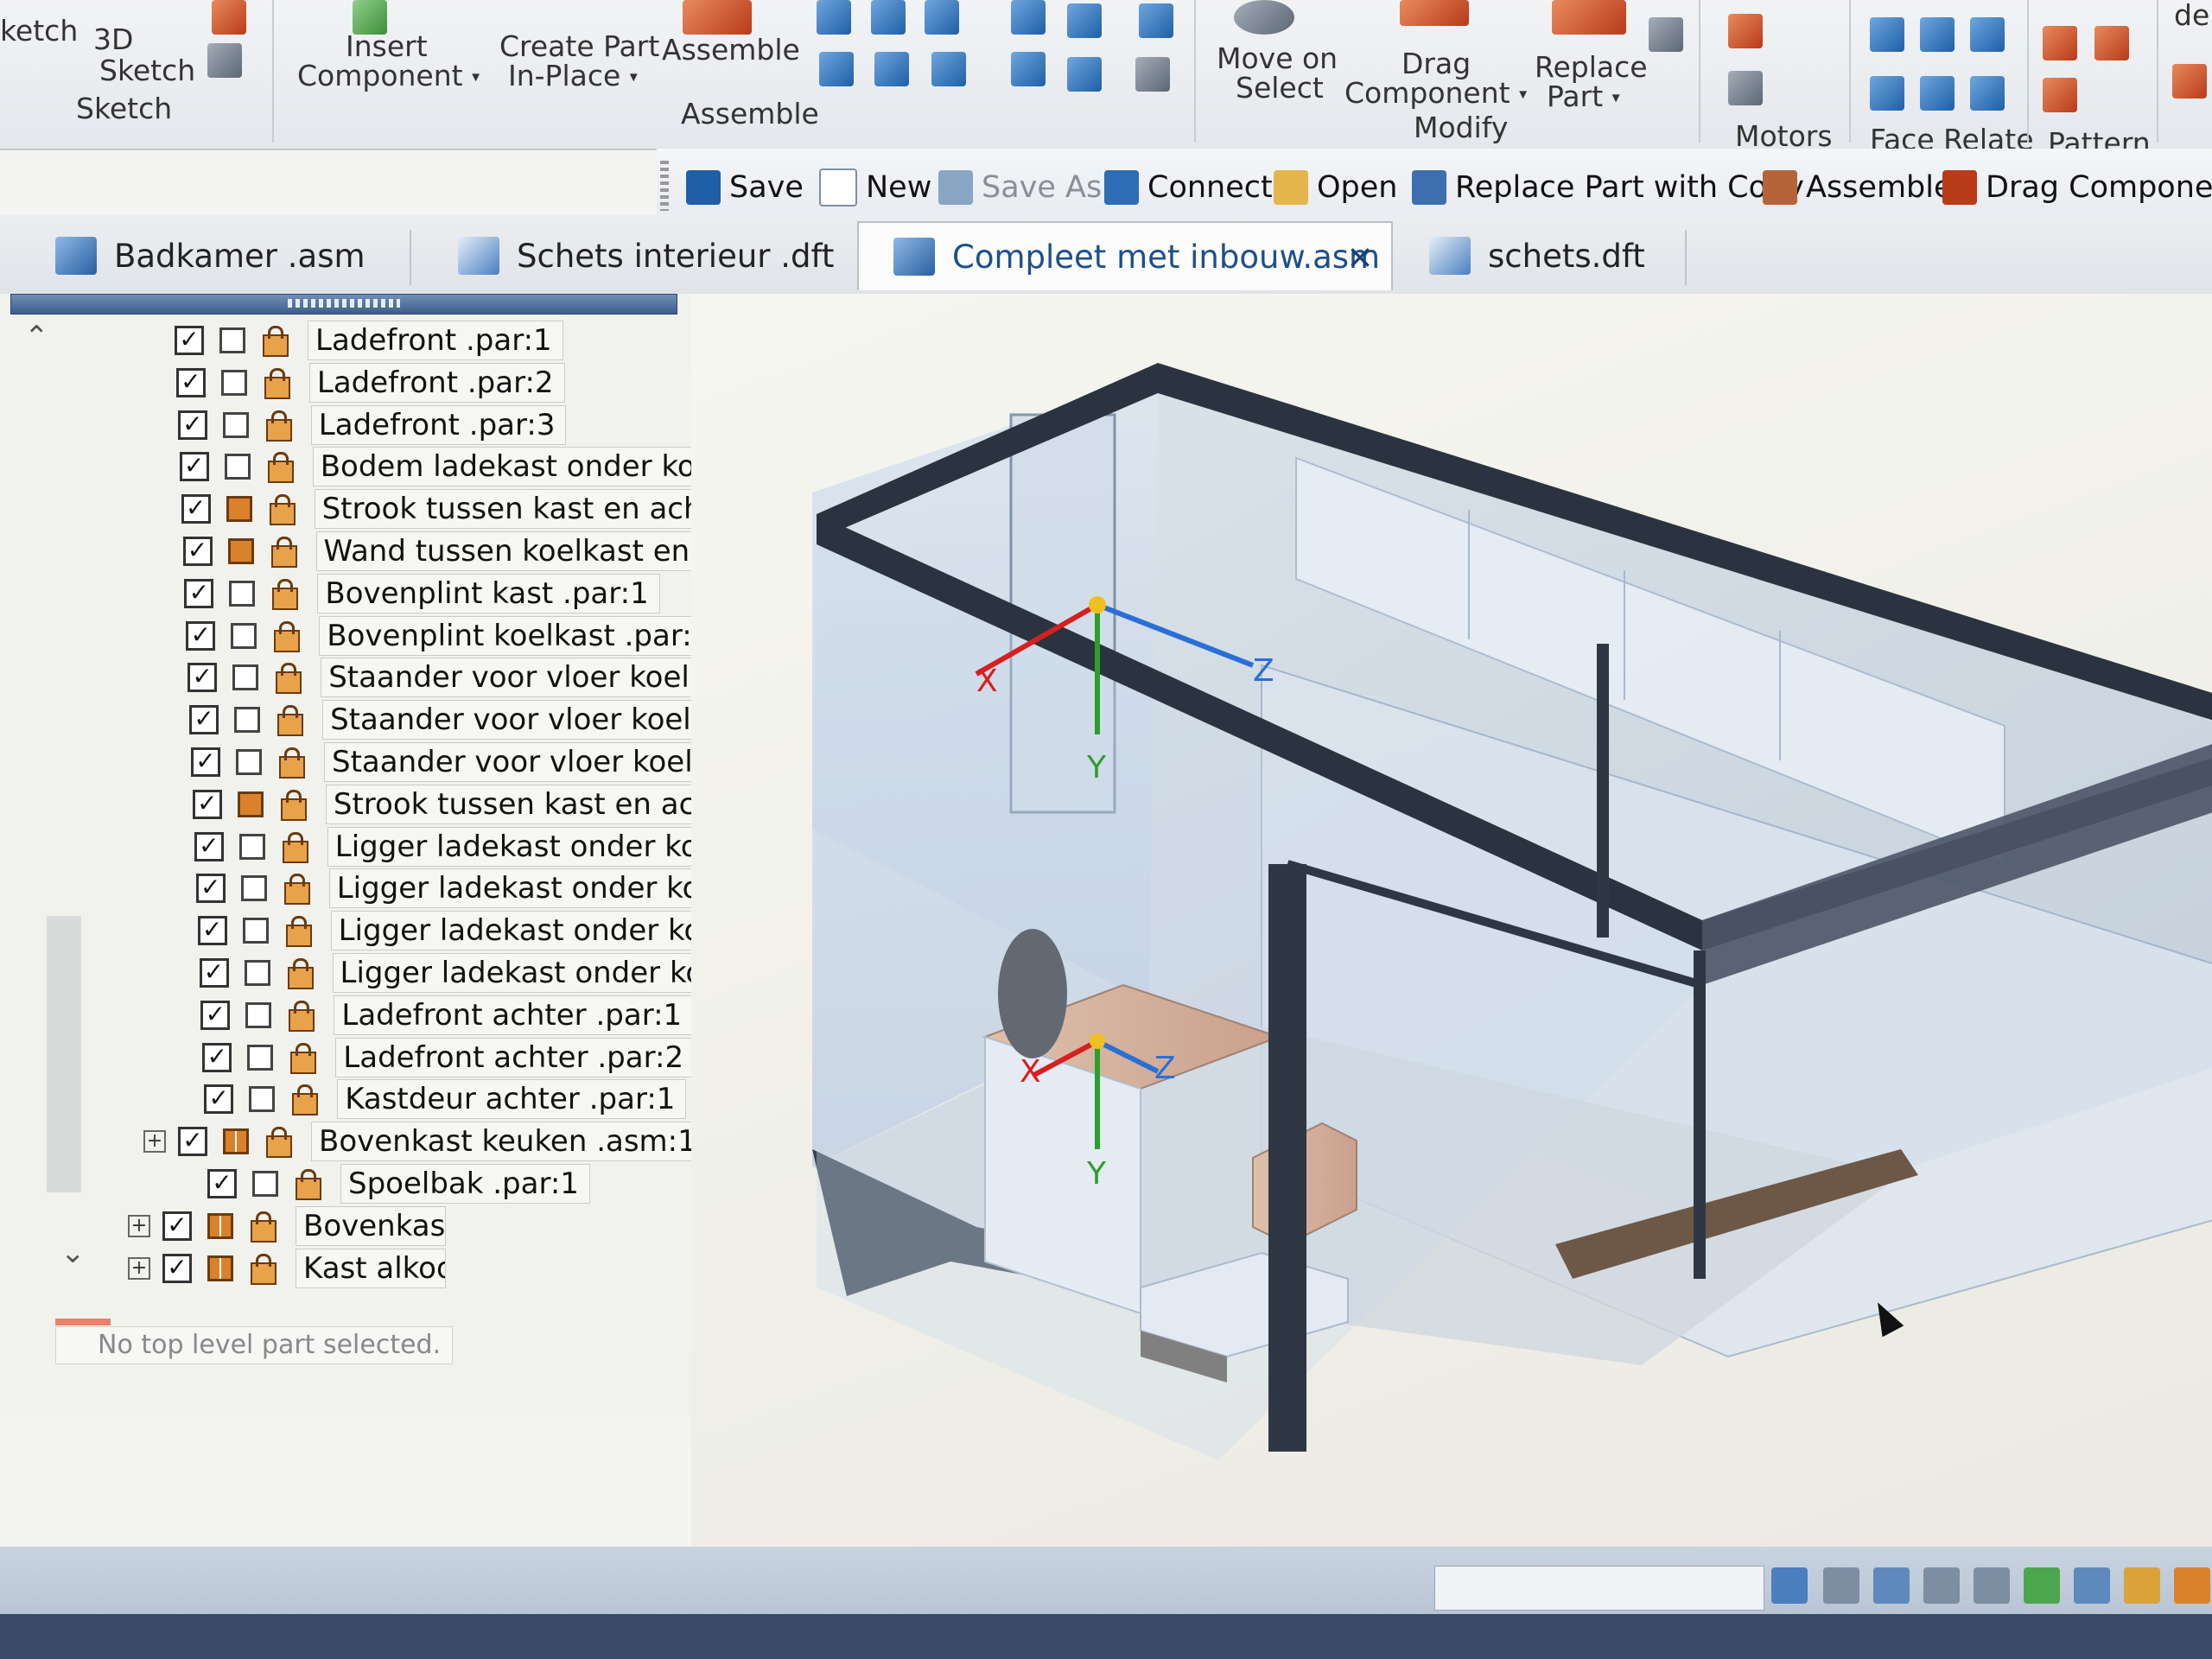  I want to click on move-on-select-icon, so click(1264, 17).